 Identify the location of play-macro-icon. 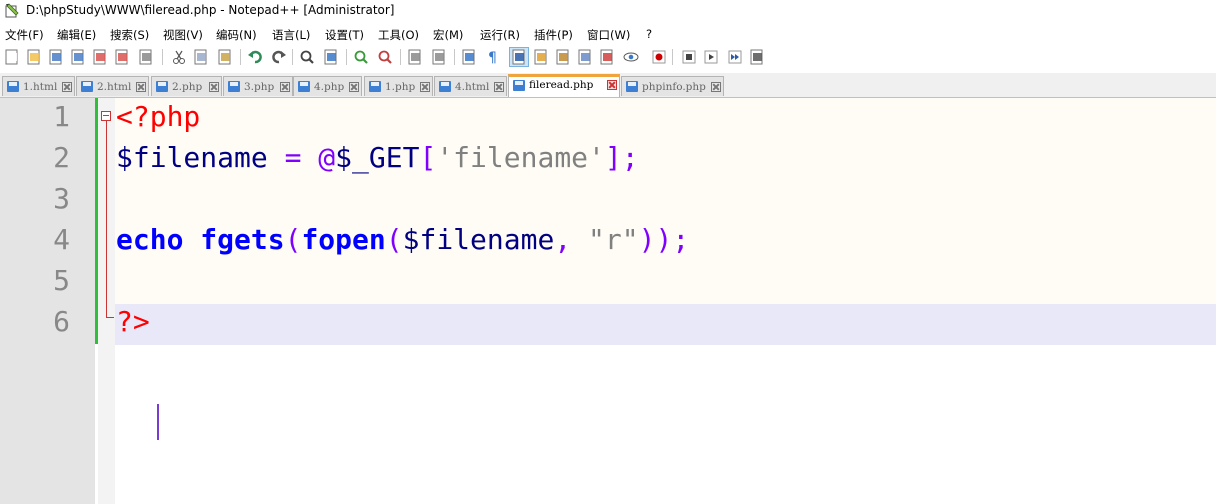
(711, 57).